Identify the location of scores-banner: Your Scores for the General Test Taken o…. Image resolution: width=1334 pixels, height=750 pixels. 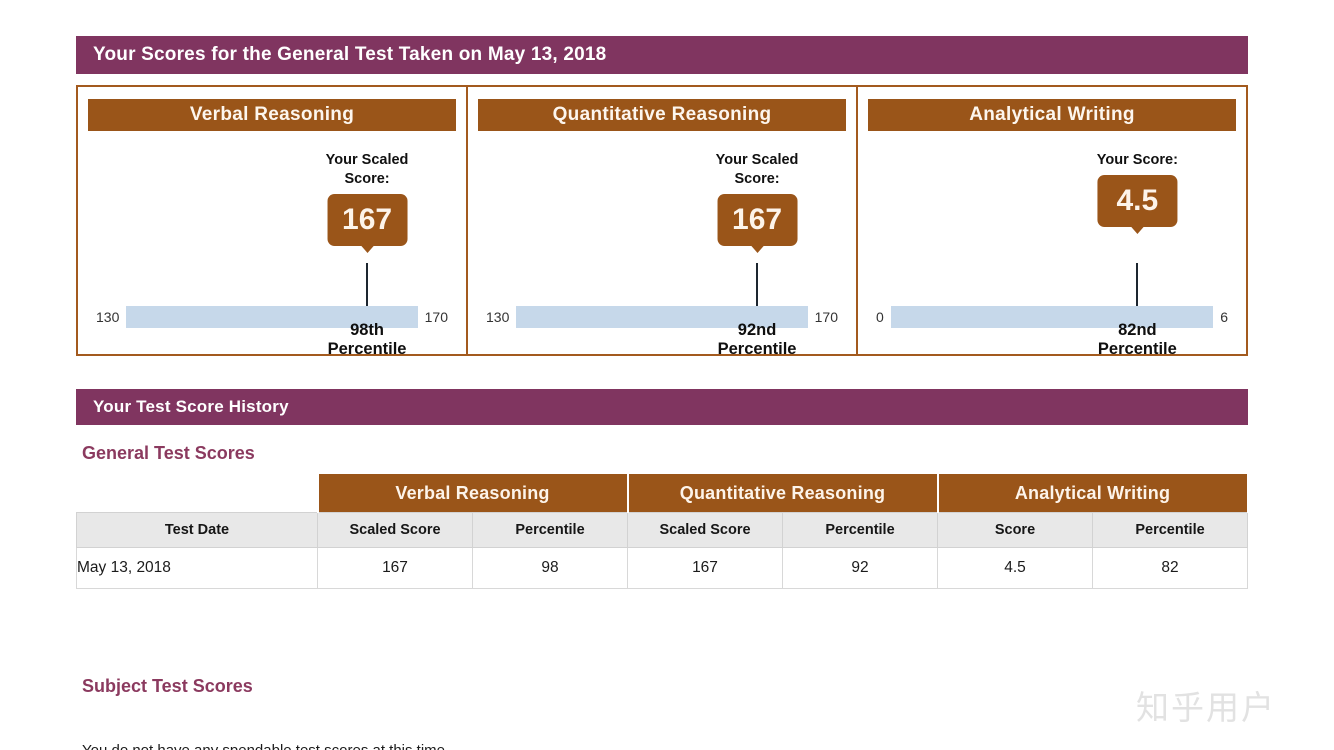
(662, 55).